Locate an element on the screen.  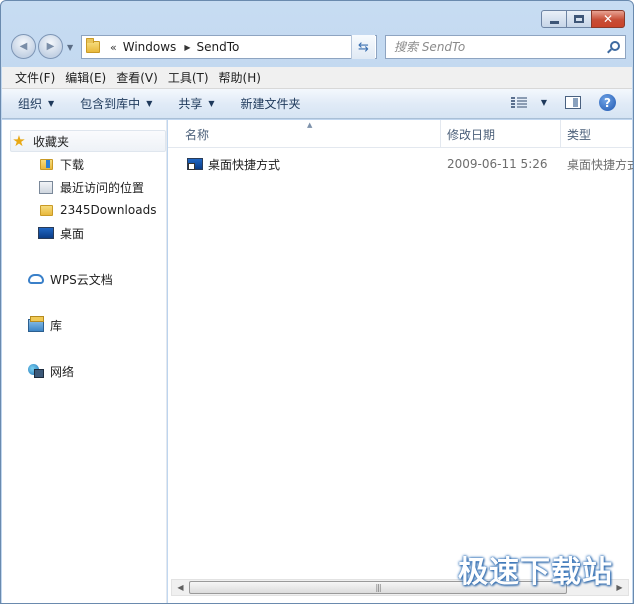
include-in-library-label: 包含到库中 is located at coordinates (110, 104).